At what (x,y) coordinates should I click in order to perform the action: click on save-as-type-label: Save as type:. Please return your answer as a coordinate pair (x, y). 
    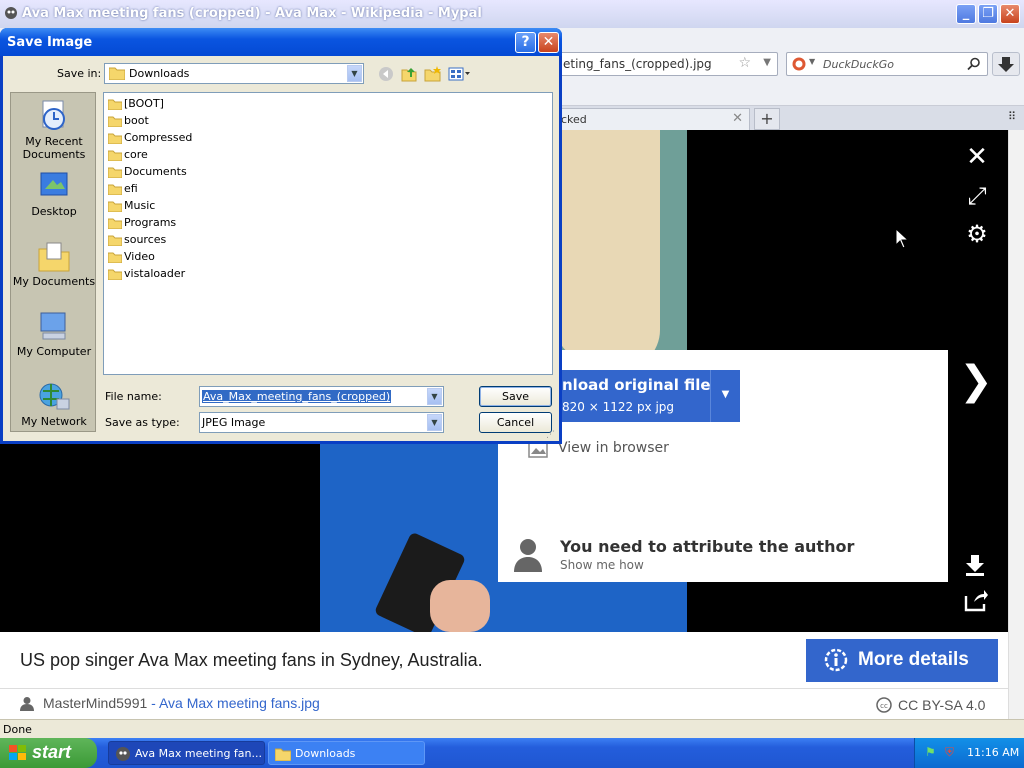
    Looking at the image, I should click on (142, 422).